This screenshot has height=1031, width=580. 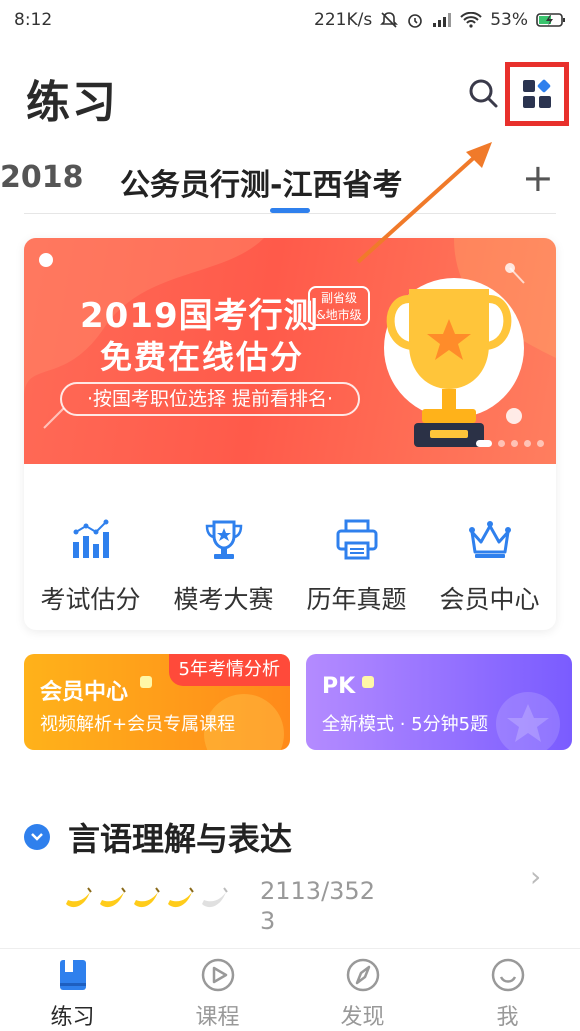 What do you see at coordinates (489, 568) in the screenshot?
I see `menu-vip-center: 会员中心` at bounding box center [489, 568].